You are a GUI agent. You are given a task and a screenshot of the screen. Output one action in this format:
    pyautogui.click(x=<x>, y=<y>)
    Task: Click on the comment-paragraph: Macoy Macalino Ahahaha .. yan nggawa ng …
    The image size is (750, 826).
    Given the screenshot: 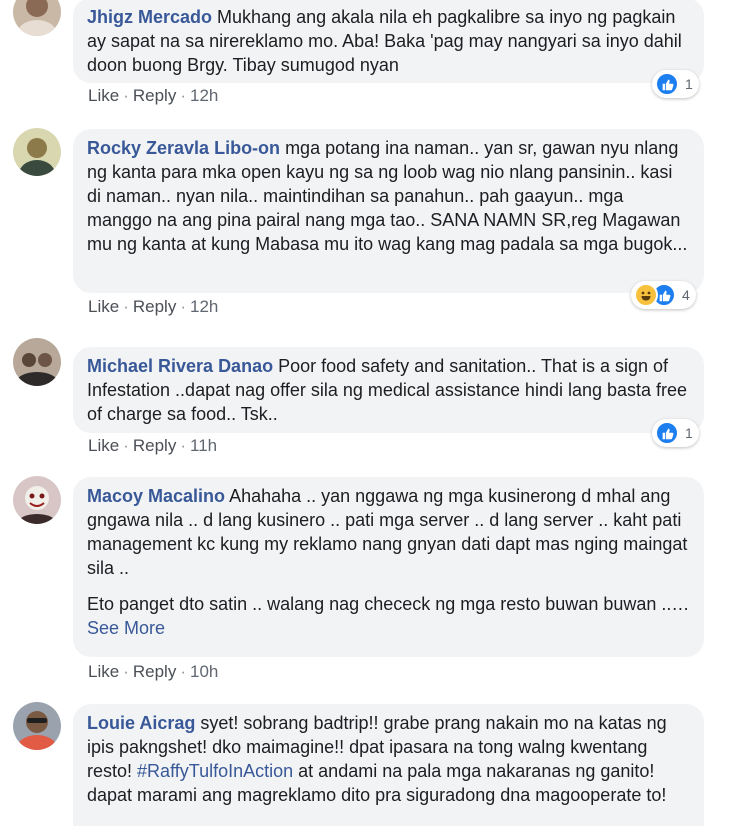 What is the action you would take?
    pyautogui.click(x=388, y=532)
    